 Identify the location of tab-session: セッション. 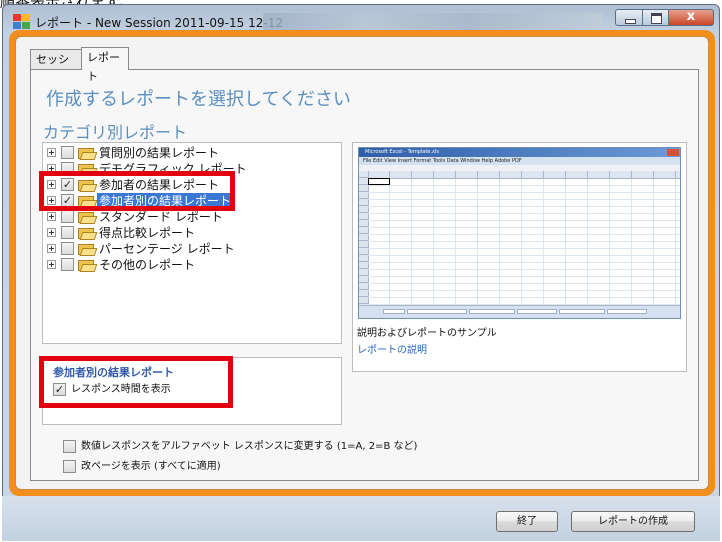
(56, 67).